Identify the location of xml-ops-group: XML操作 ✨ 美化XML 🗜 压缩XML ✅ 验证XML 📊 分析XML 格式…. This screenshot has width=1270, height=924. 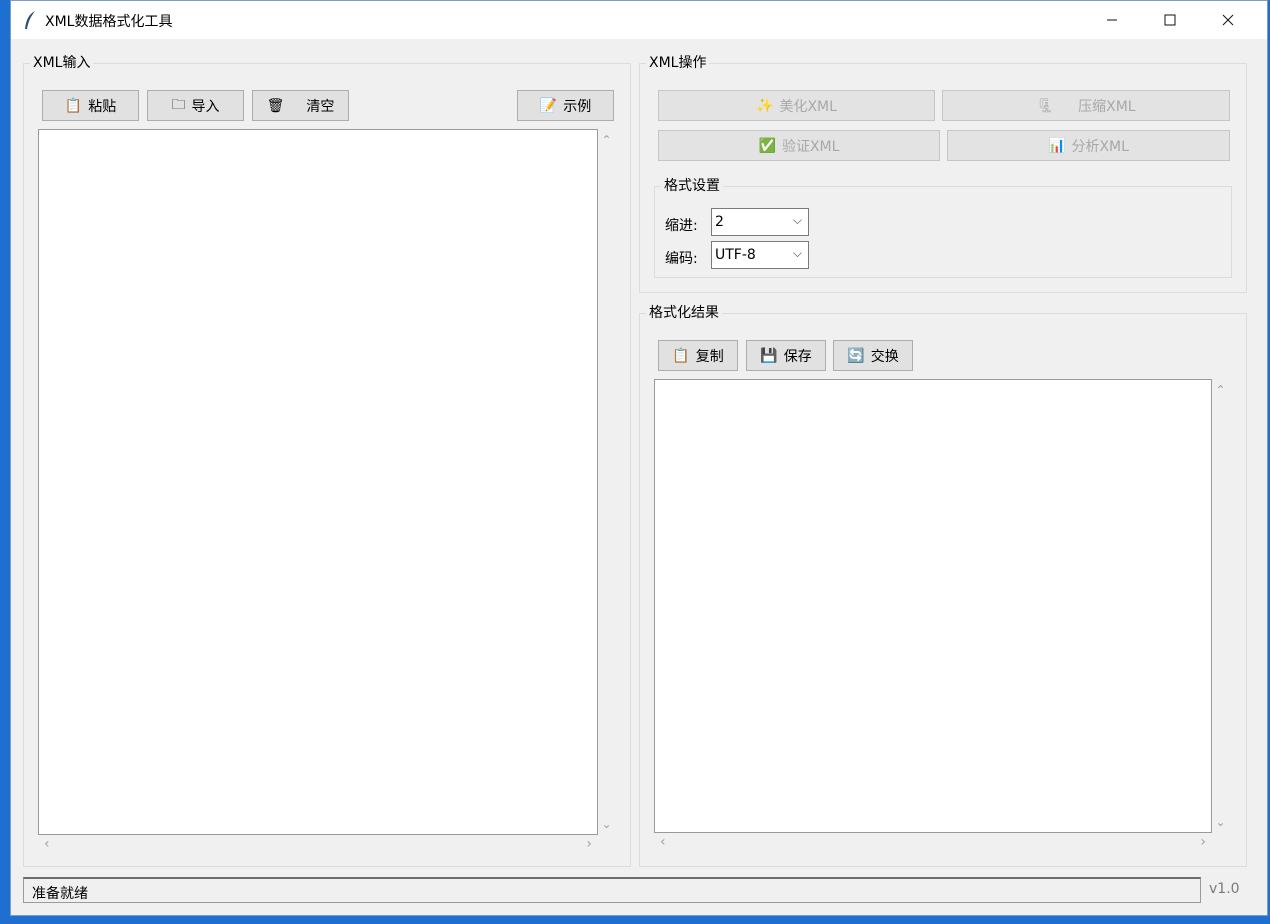
(943, 173).